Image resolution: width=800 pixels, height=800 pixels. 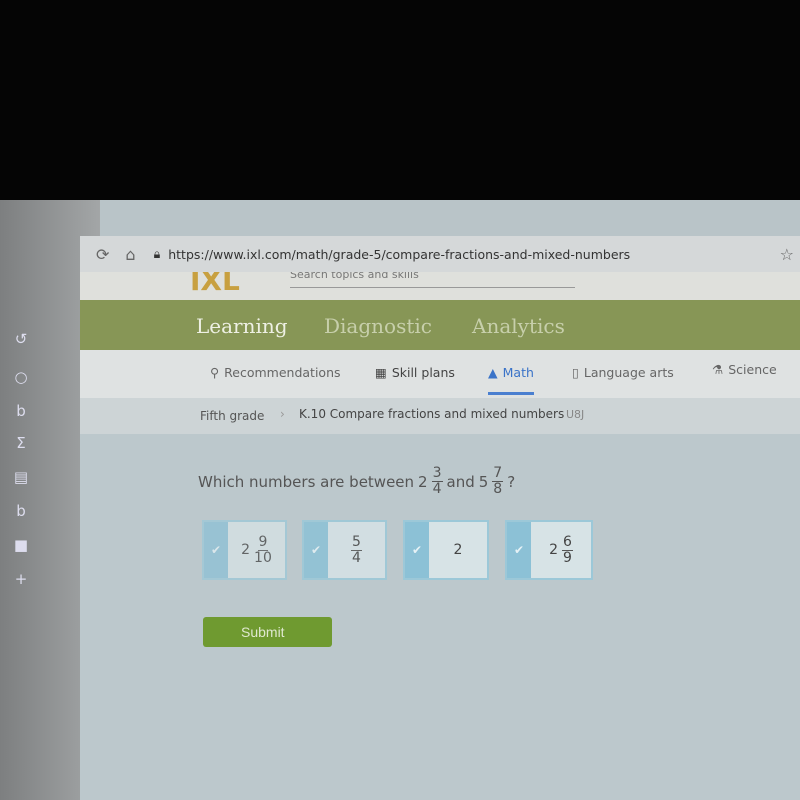 I want to click on answer-option: ✔ 54, so click(x=344, y=550).